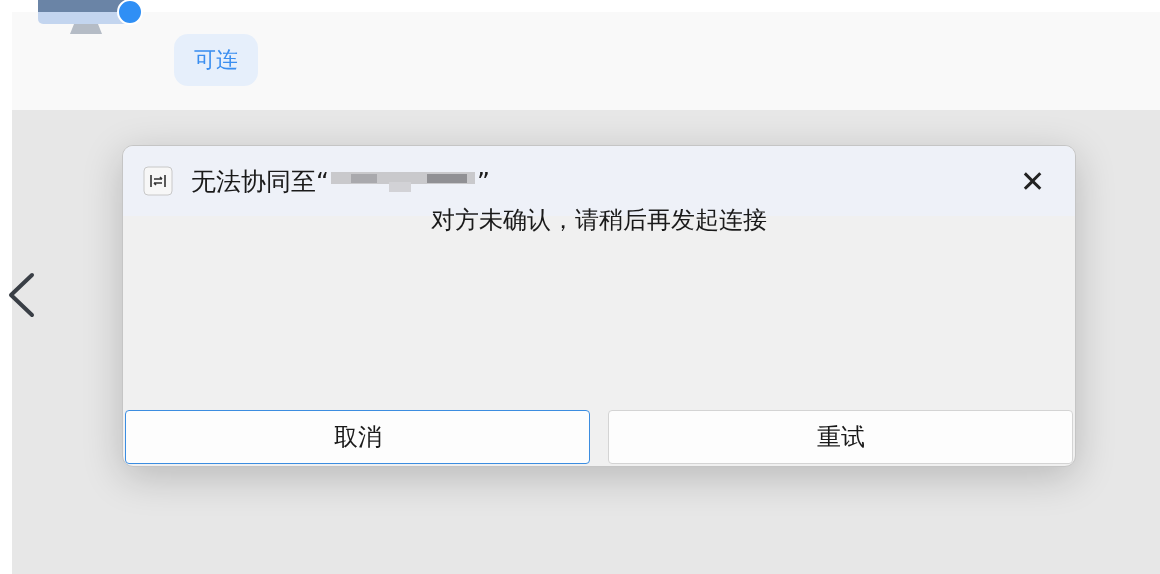 The height and width of the screenshot is (574, 1160). What do you see at coordinates (158, 181) in the screenshot?
I see `app-icon` at bounding box center [158, 181].